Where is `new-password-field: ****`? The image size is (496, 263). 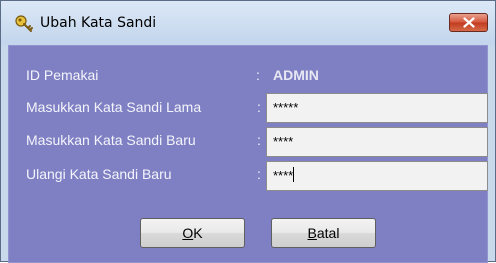 new-password-field: **** is located at coordinates (377, 142).